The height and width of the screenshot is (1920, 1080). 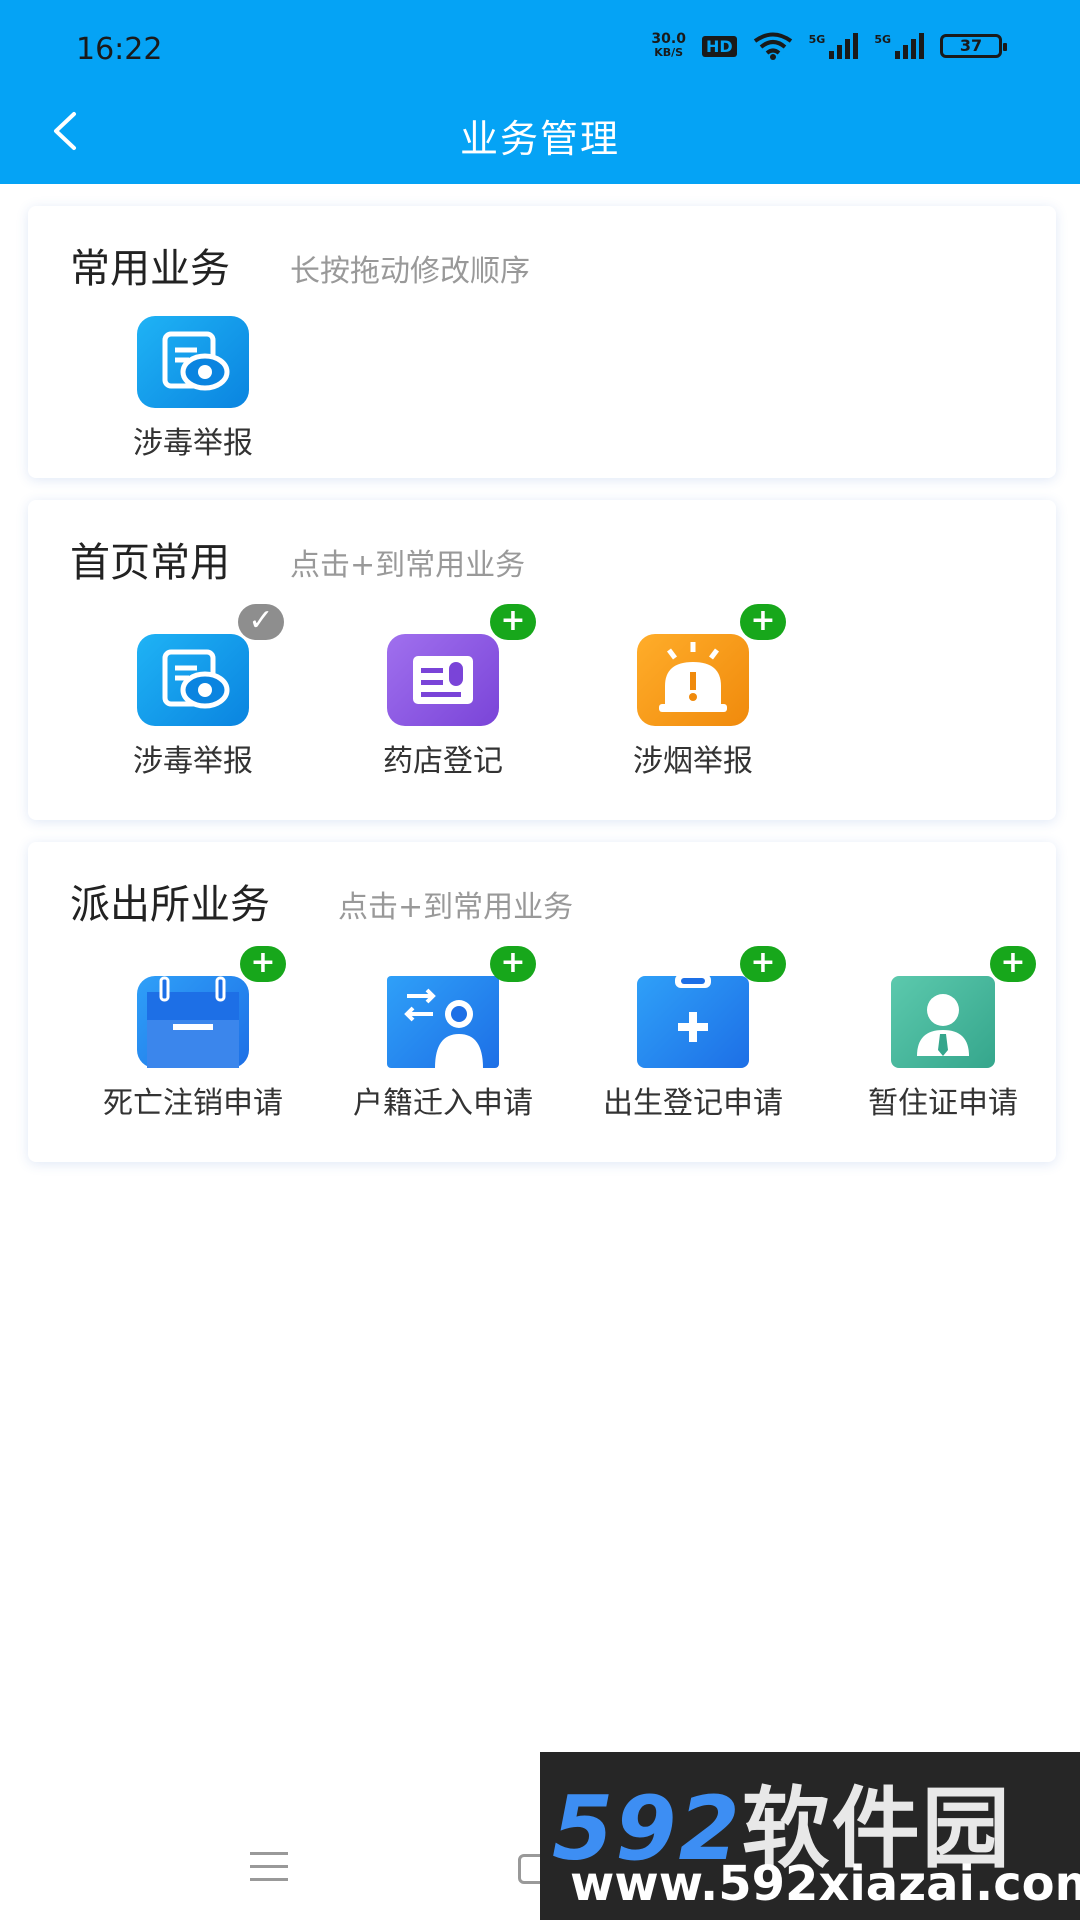 What do you see at coordinates (193, 1103) in the screenshot?
I see `service-label: 死亡注销申请` at bounding box center [193, 1103].